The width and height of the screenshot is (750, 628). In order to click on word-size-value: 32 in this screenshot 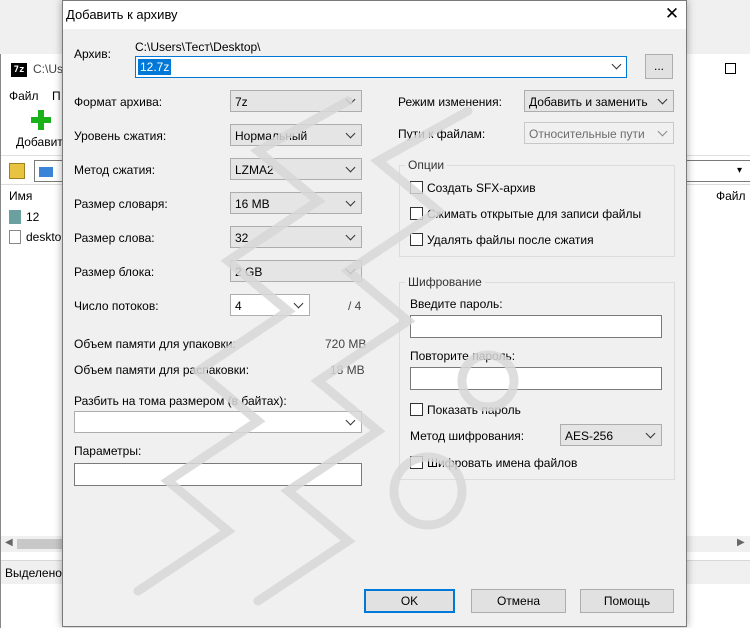, I will do `click(242, 238)`.